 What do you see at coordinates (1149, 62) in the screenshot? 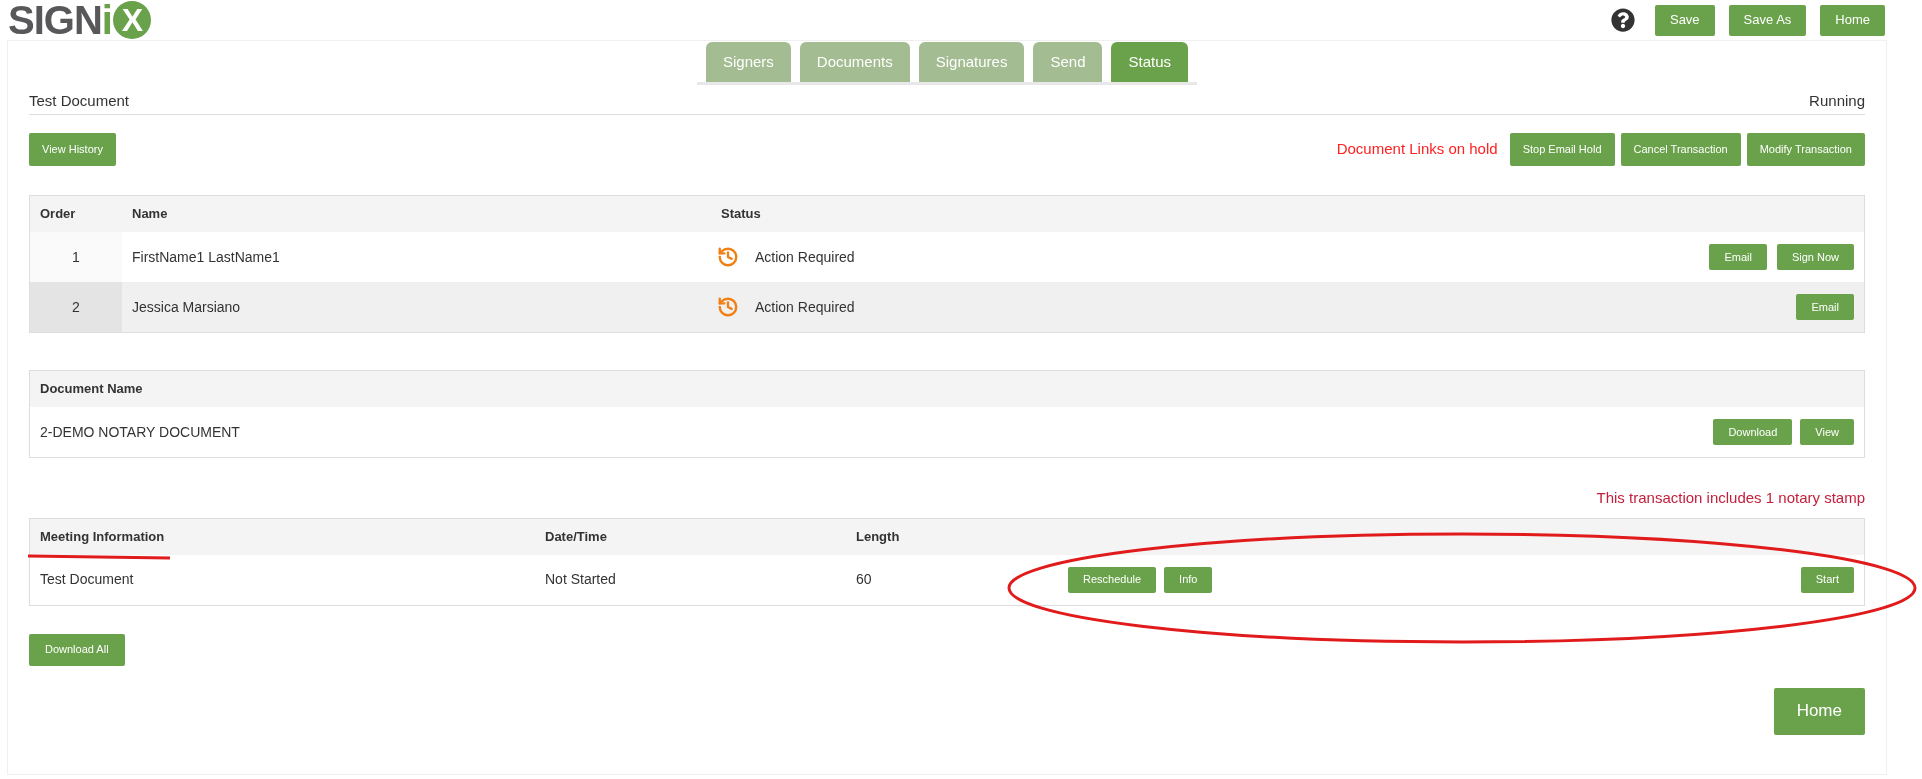
I see `tab: Status` at bounding box center [1149, 62].